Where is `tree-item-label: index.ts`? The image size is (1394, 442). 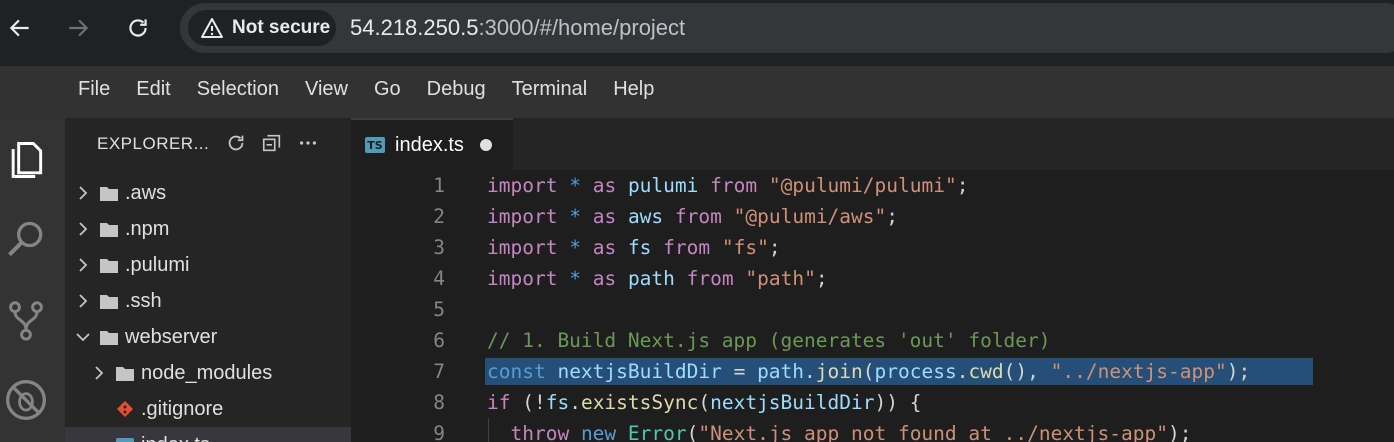
tree-item-label: index.ts is located at coordinates (175, 438).